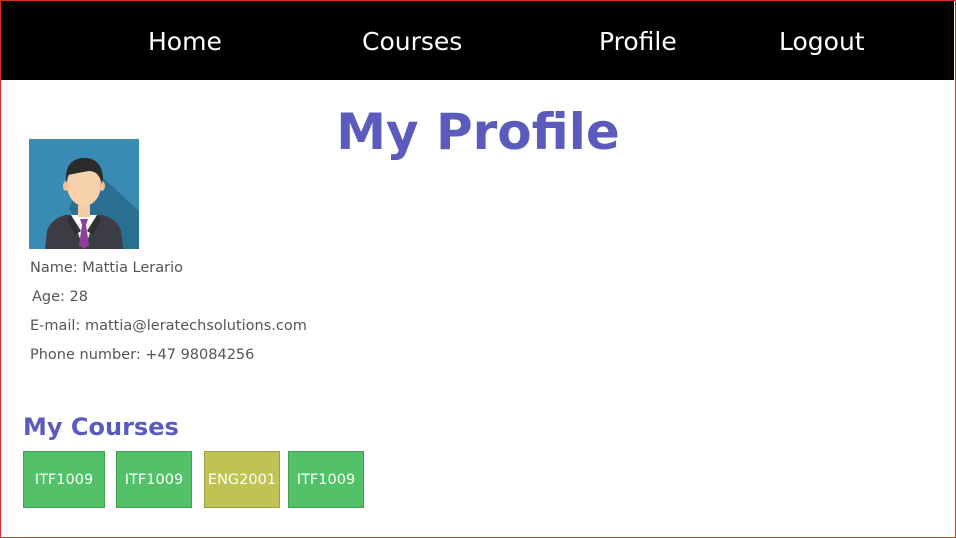 The image size is (956, 538). I want to click on profile-name: Name: Mattia Lerario, so click(107, 268).